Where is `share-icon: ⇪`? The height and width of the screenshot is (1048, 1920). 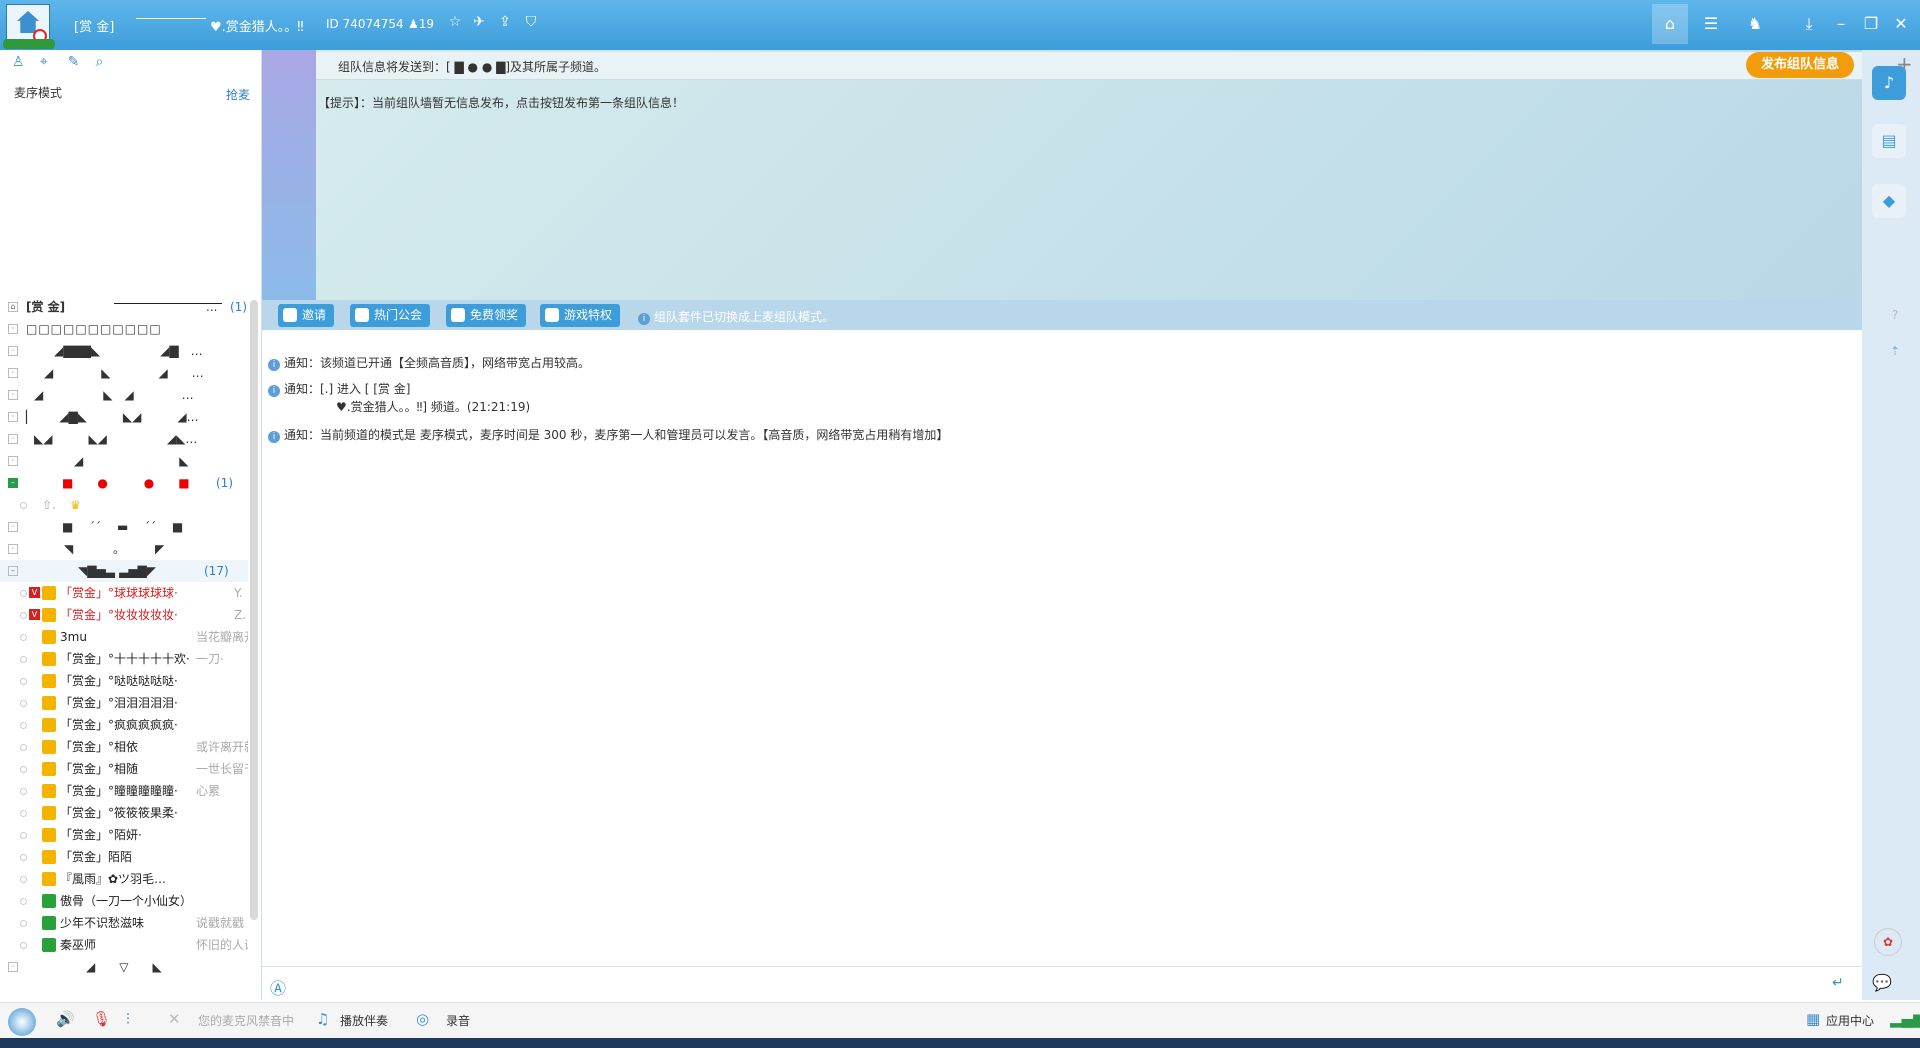
share-icon: ⇪ is located at coordinates (505, 22).